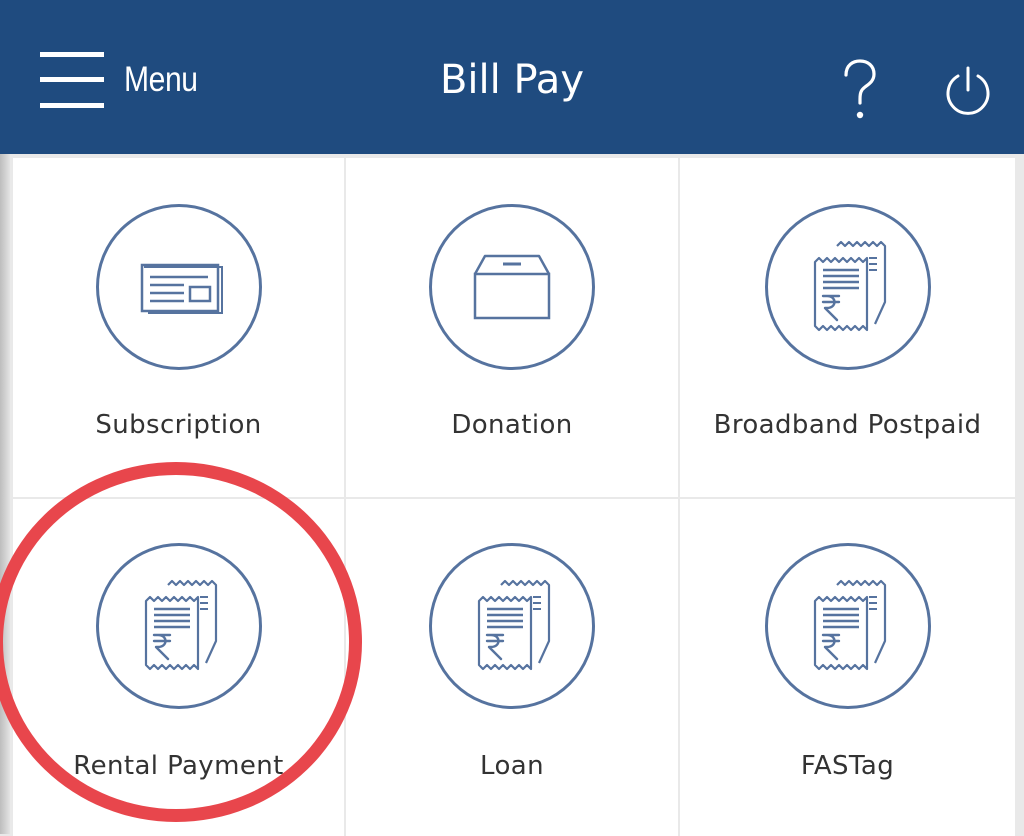 The image size is (1024, 836). I want to click on tile-label: Subscription, so click(178, 425).